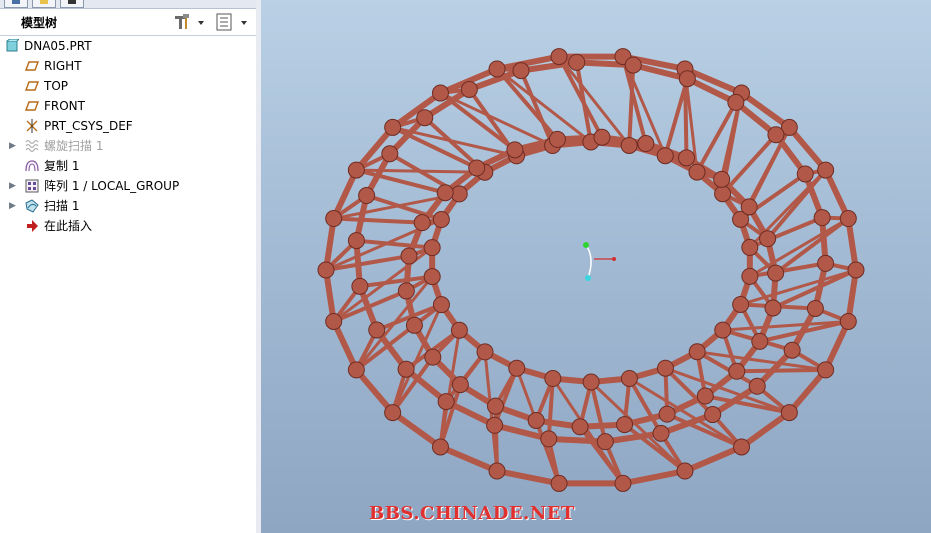 The image size is (931, 533). I want to click on tree-item-label: DNA05.PRT, so click(58, 46).